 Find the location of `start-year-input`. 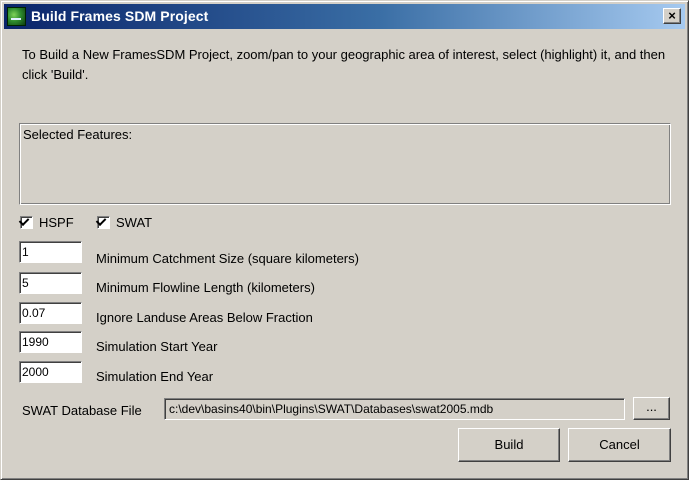

start-year-input is located at coordinates (50, 342).